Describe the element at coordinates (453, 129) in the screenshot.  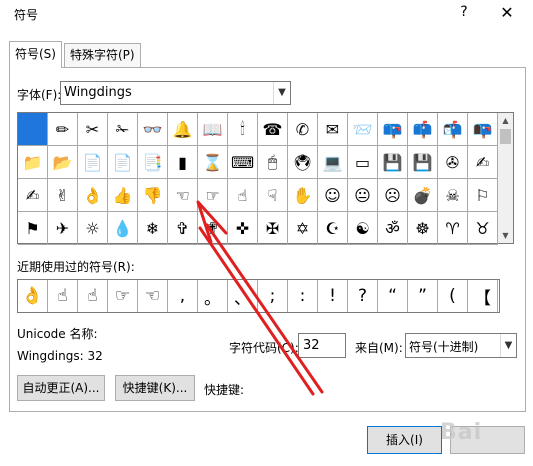
I see `symbol-cell: 📬` at that location.